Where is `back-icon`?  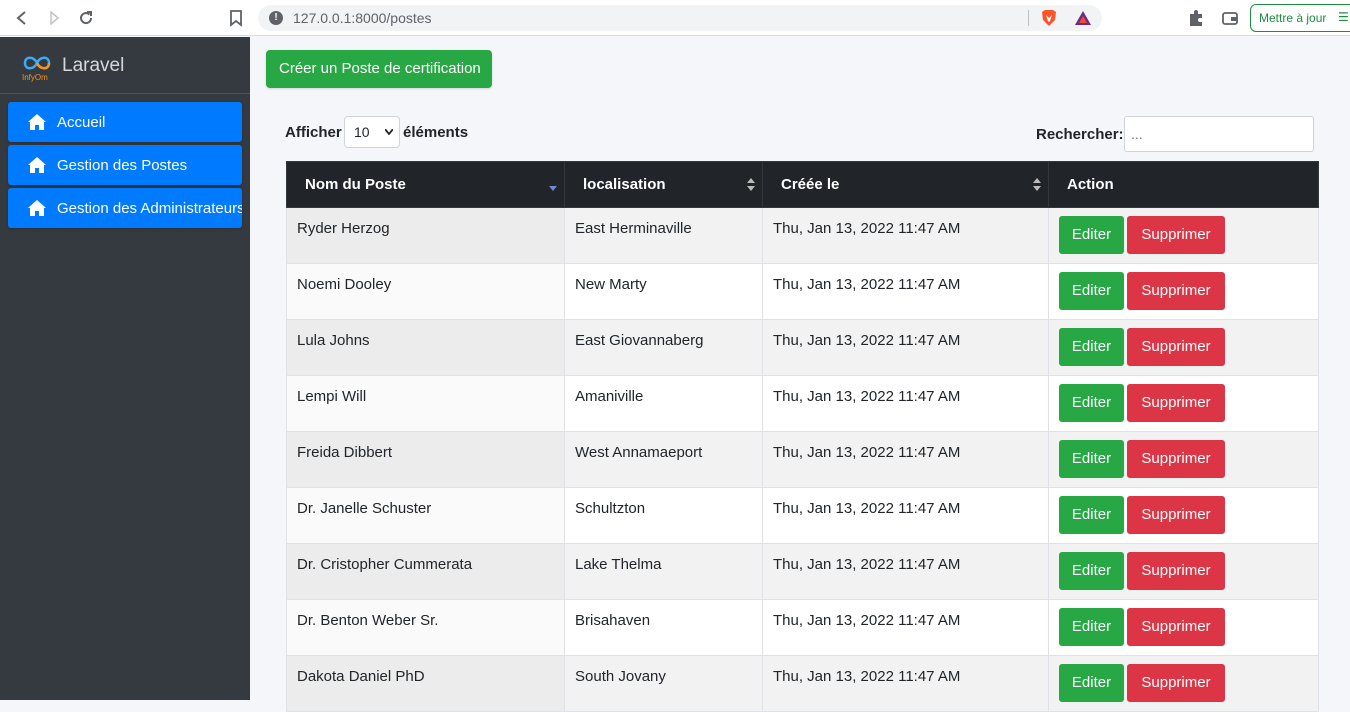
back-icon is located at coordinates (22, 18).